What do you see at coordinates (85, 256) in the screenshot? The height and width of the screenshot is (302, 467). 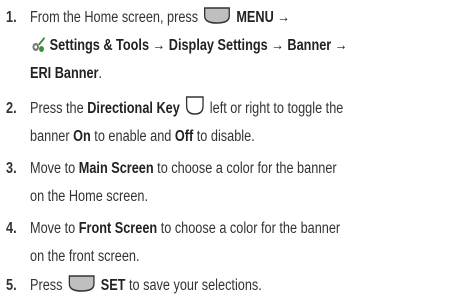 I see `step-text-part: on the front screen.` at bounding box center [85, 256].